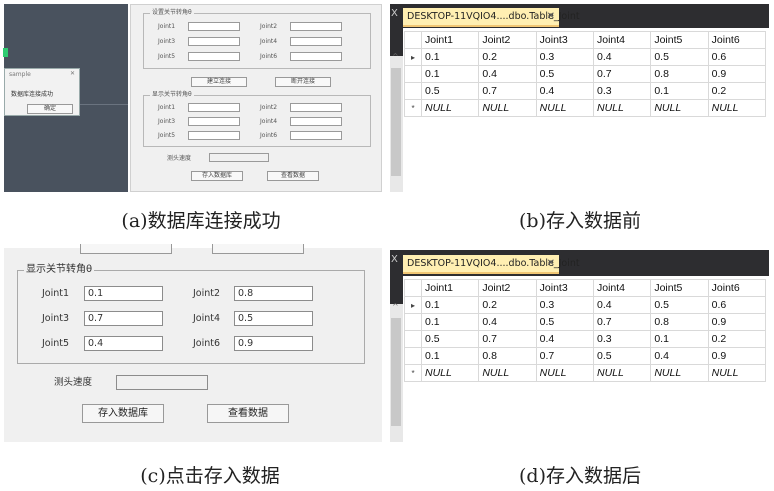  I want to click on disconnect-button: 断开连接, so click(303, 82).